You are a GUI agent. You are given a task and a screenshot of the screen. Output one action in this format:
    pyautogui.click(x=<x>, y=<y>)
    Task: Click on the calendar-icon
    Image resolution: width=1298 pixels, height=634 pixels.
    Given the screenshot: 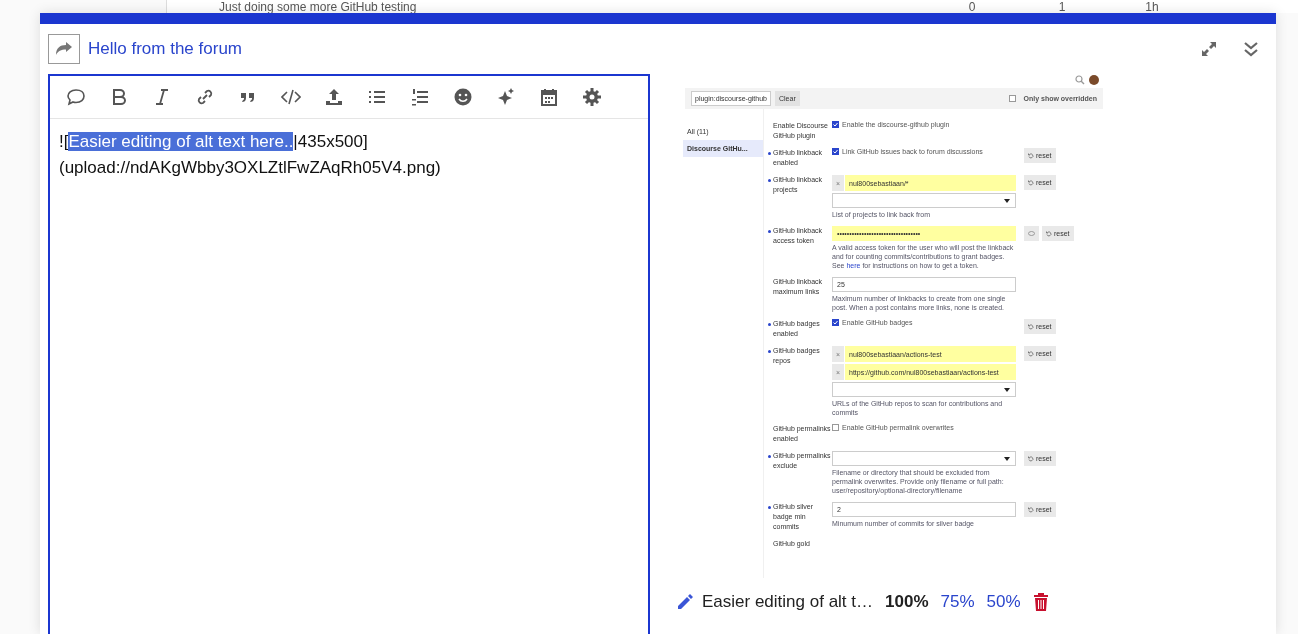 What is the action you would take?
    pyautogui.click(x=549, y=97)
    